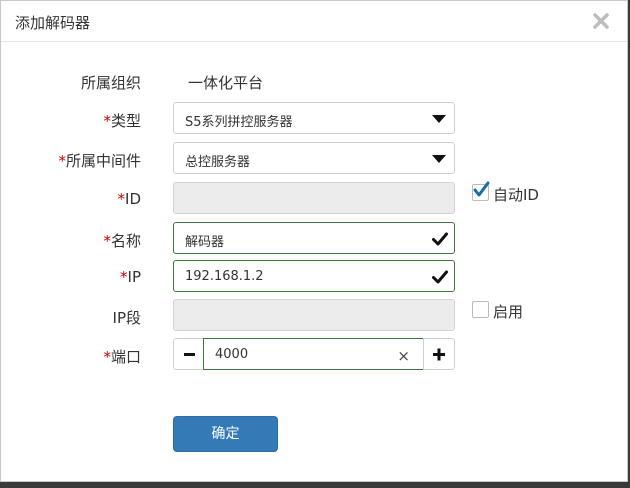 Image resolution: width=630 pixels, height=488 pixels. Describe the element at coordinates (133, 199) in the screenshot. I see `id-label-text: ID` at that location.